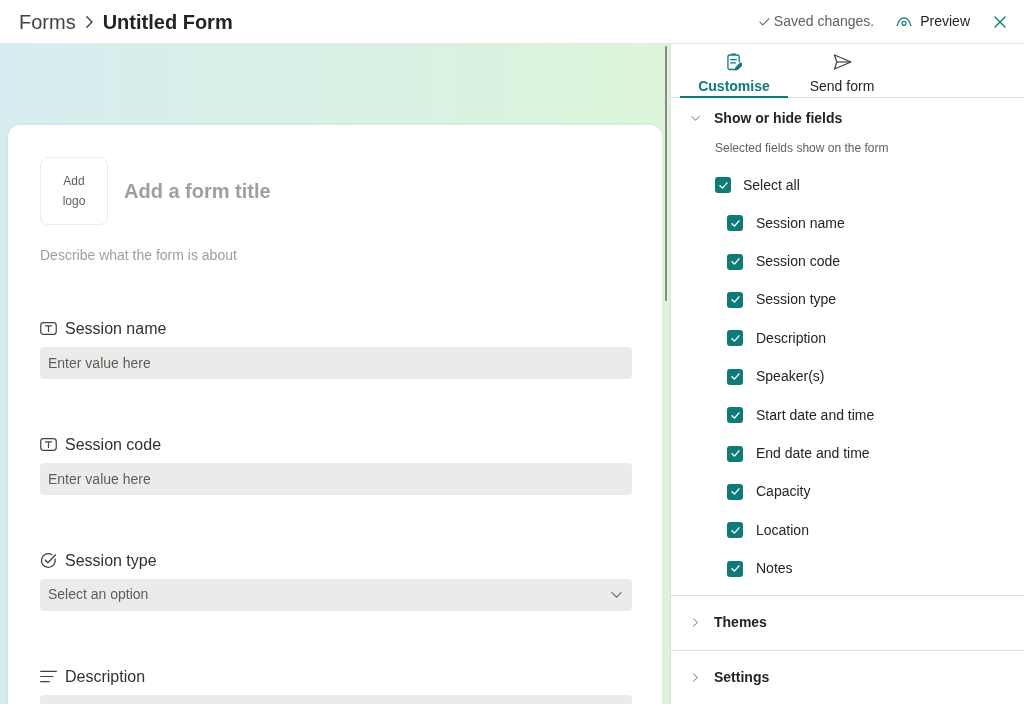 This screenshot has height=704, width=1024. Describe the element at coordinates (774, 569) in the screenshot. I see `checkbox-label: Notes` at that location.